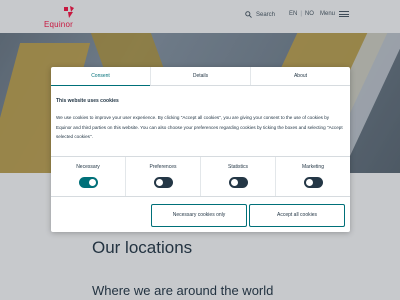  What do you see at coordinates (88, 182) in the screenshot?
I see `toggle-necessary` at bounding box center [88, 182].